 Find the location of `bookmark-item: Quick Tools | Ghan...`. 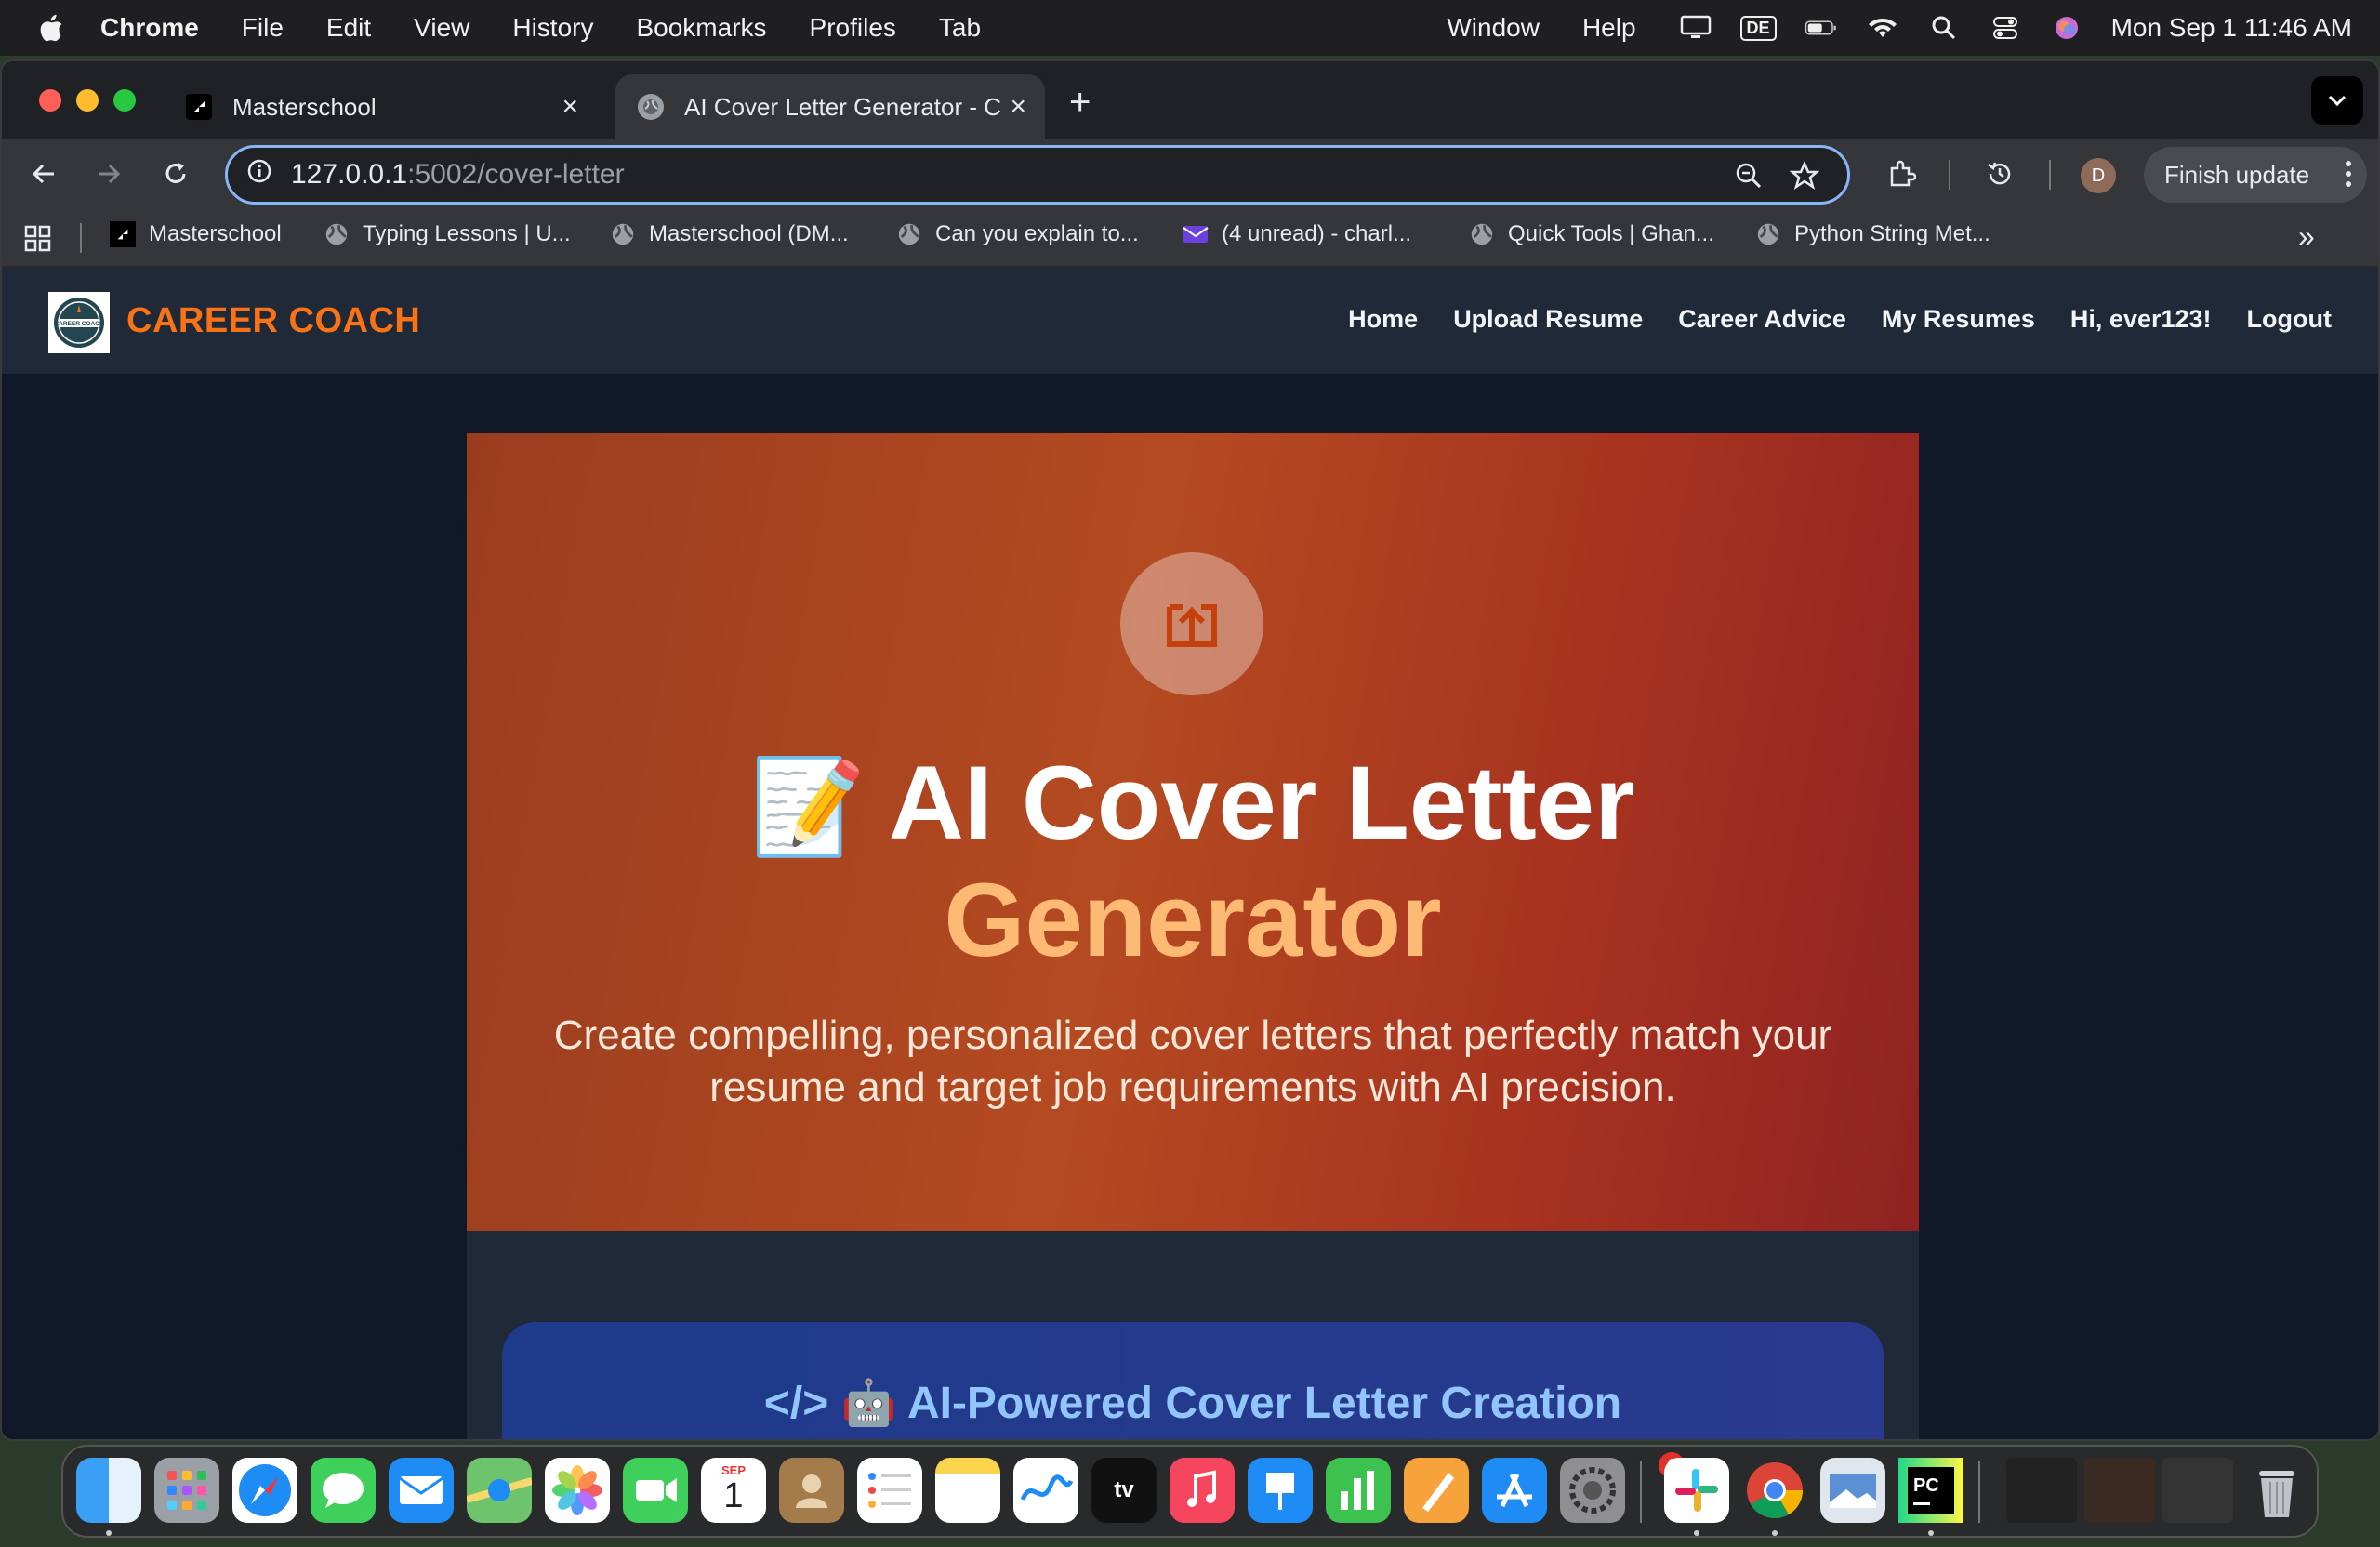

bookmark-item: Quick Tools | Ghan... is located at coordinates (1591, 234).